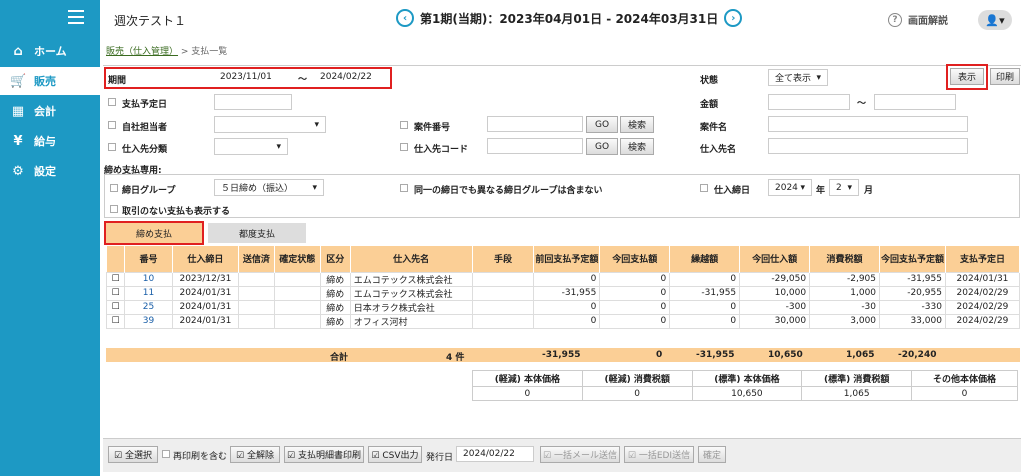  I want to click on print-button: 印刷, so click(1005, 76).